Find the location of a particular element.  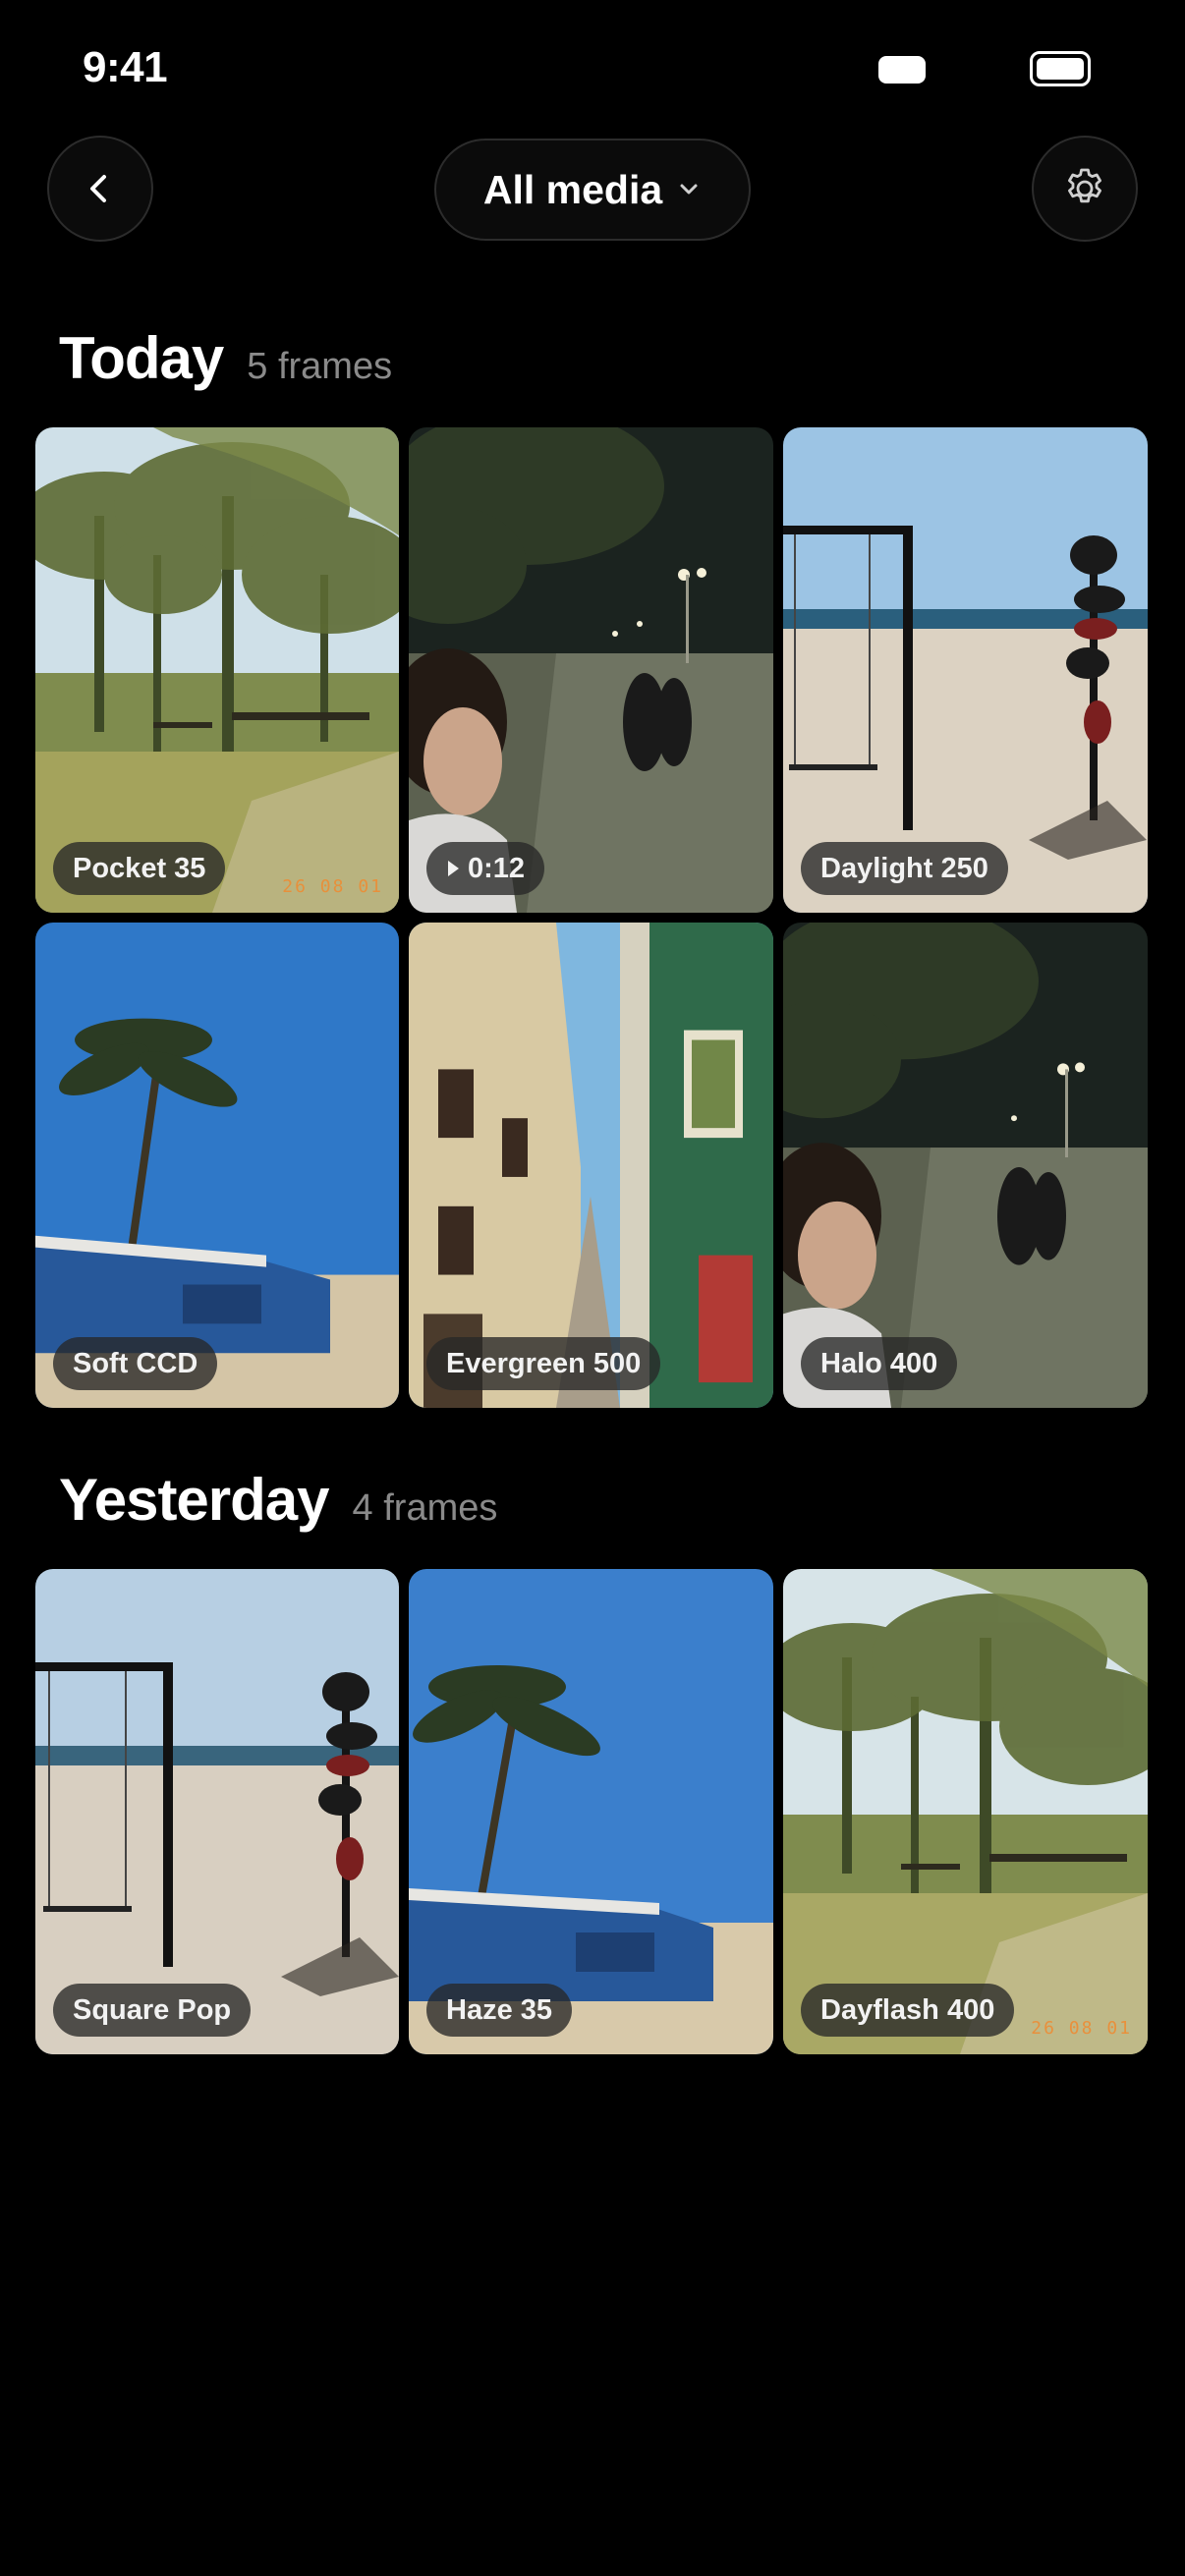

film-label-badge: Soft CCD is located at coordinates (136, 1363).